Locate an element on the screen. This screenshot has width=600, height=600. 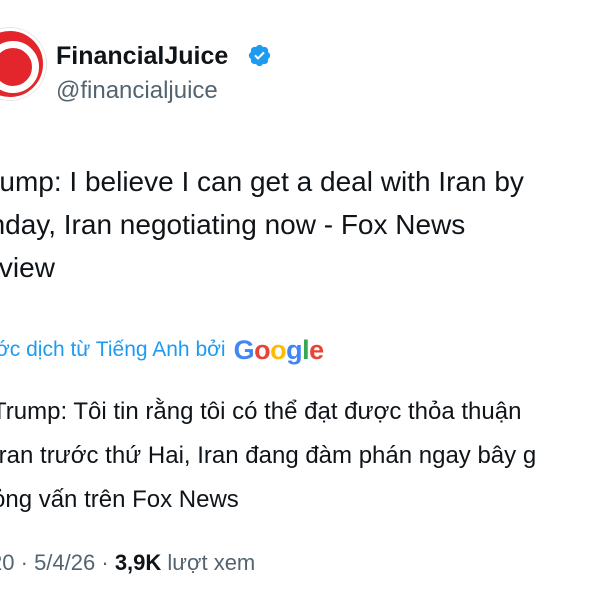
google-logo: Google is located at coordinates (279, 350).